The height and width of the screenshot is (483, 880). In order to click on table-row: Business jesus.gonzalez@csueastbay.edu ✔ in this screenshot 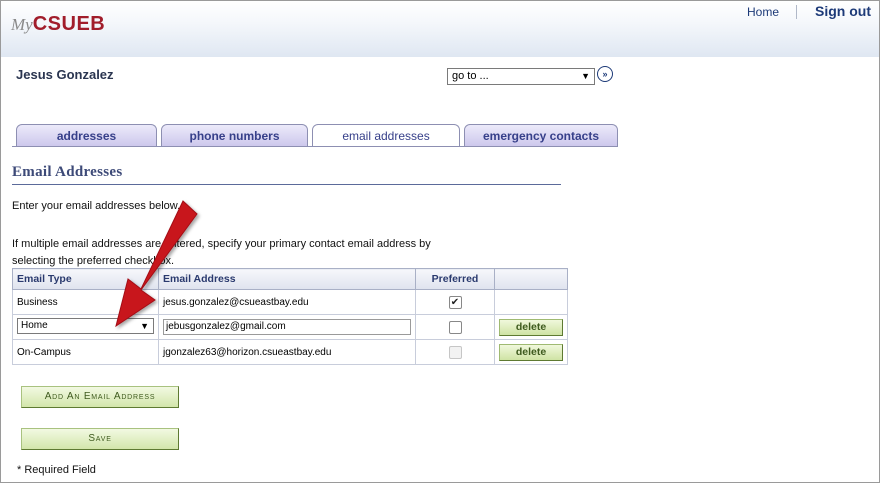, I will do `click(290, 302)`.